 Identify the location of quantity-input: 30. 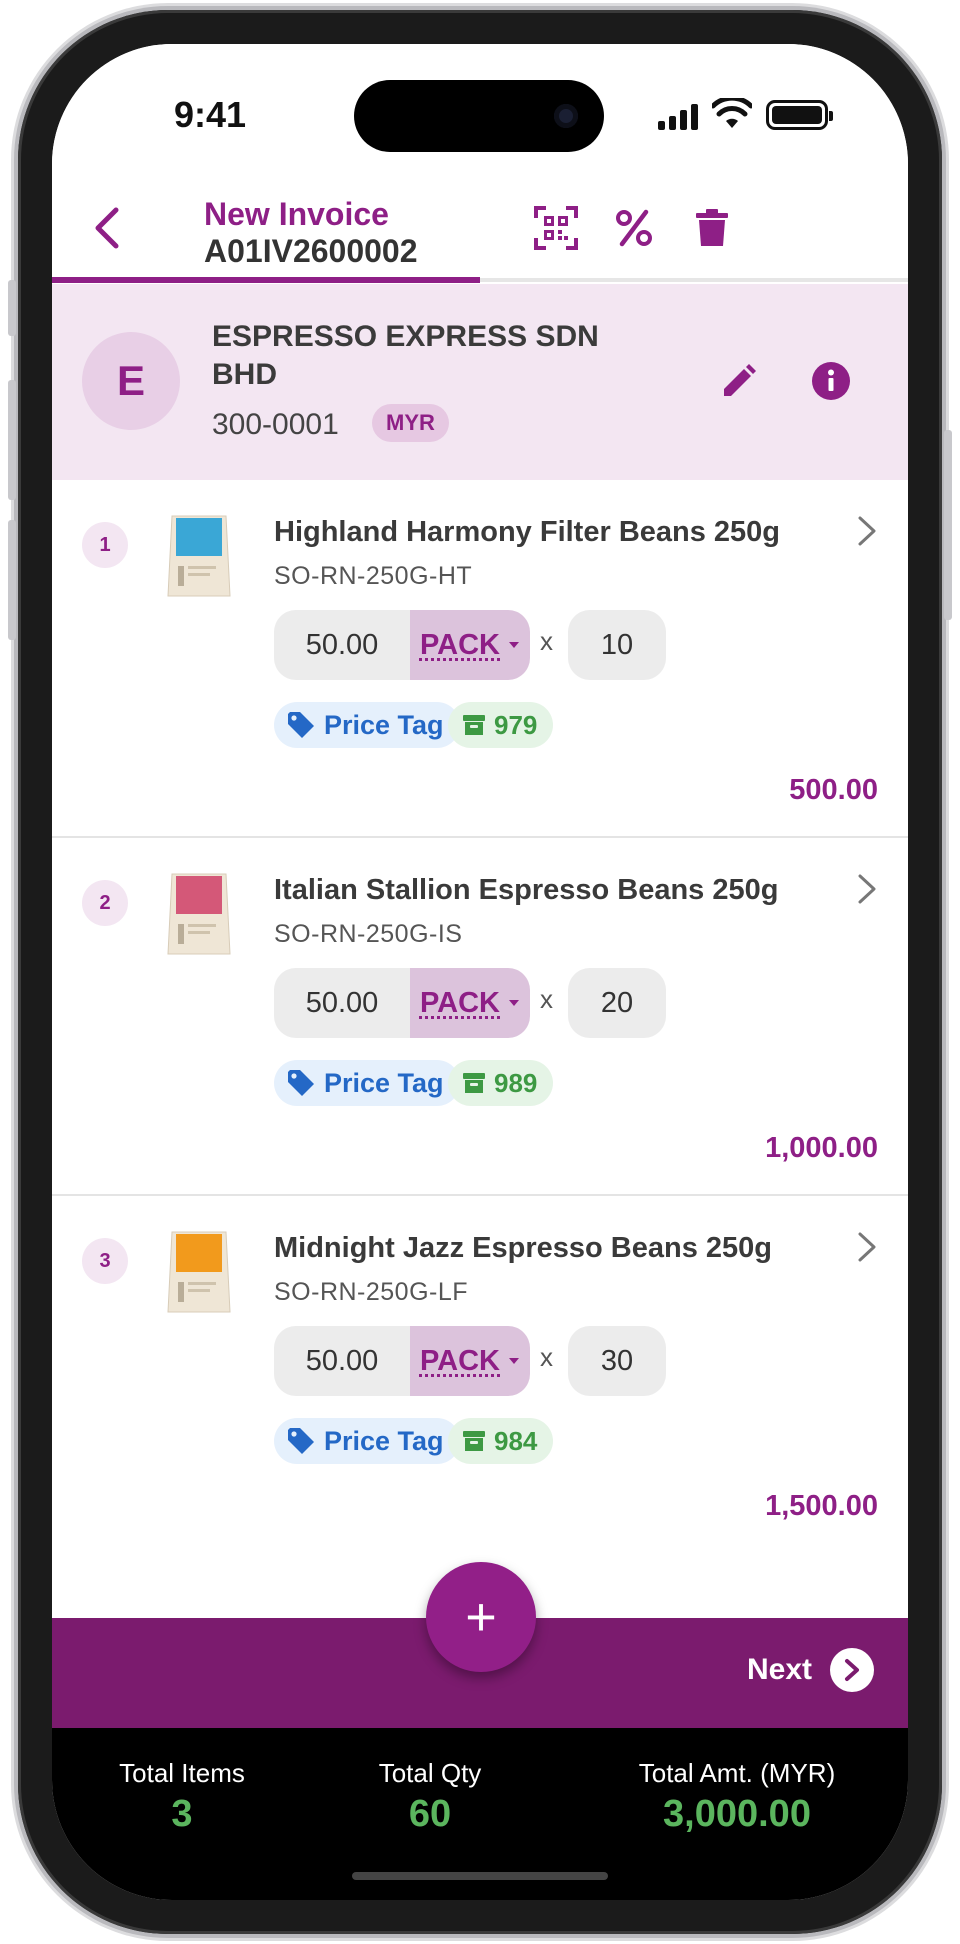
(617, 1361).